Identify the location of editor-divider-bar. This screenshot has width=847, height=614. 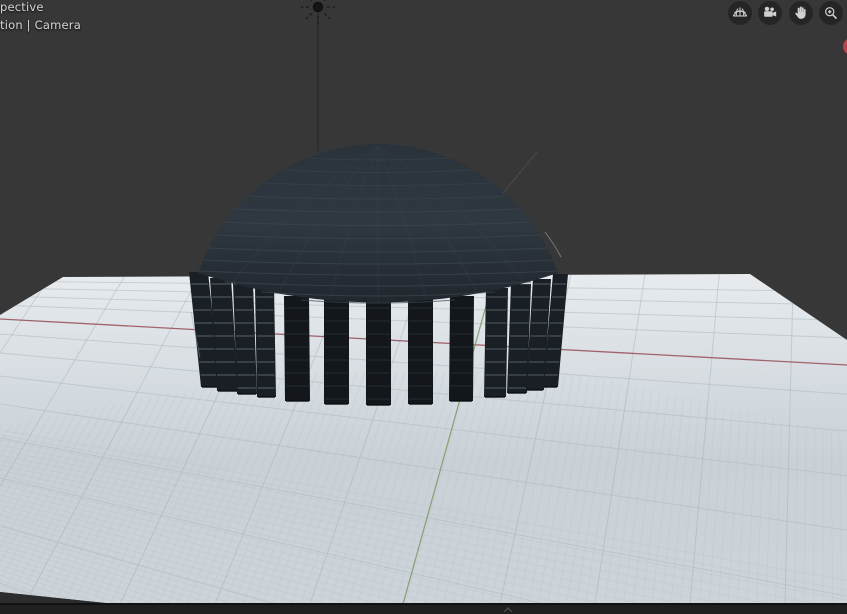
(423, 608).